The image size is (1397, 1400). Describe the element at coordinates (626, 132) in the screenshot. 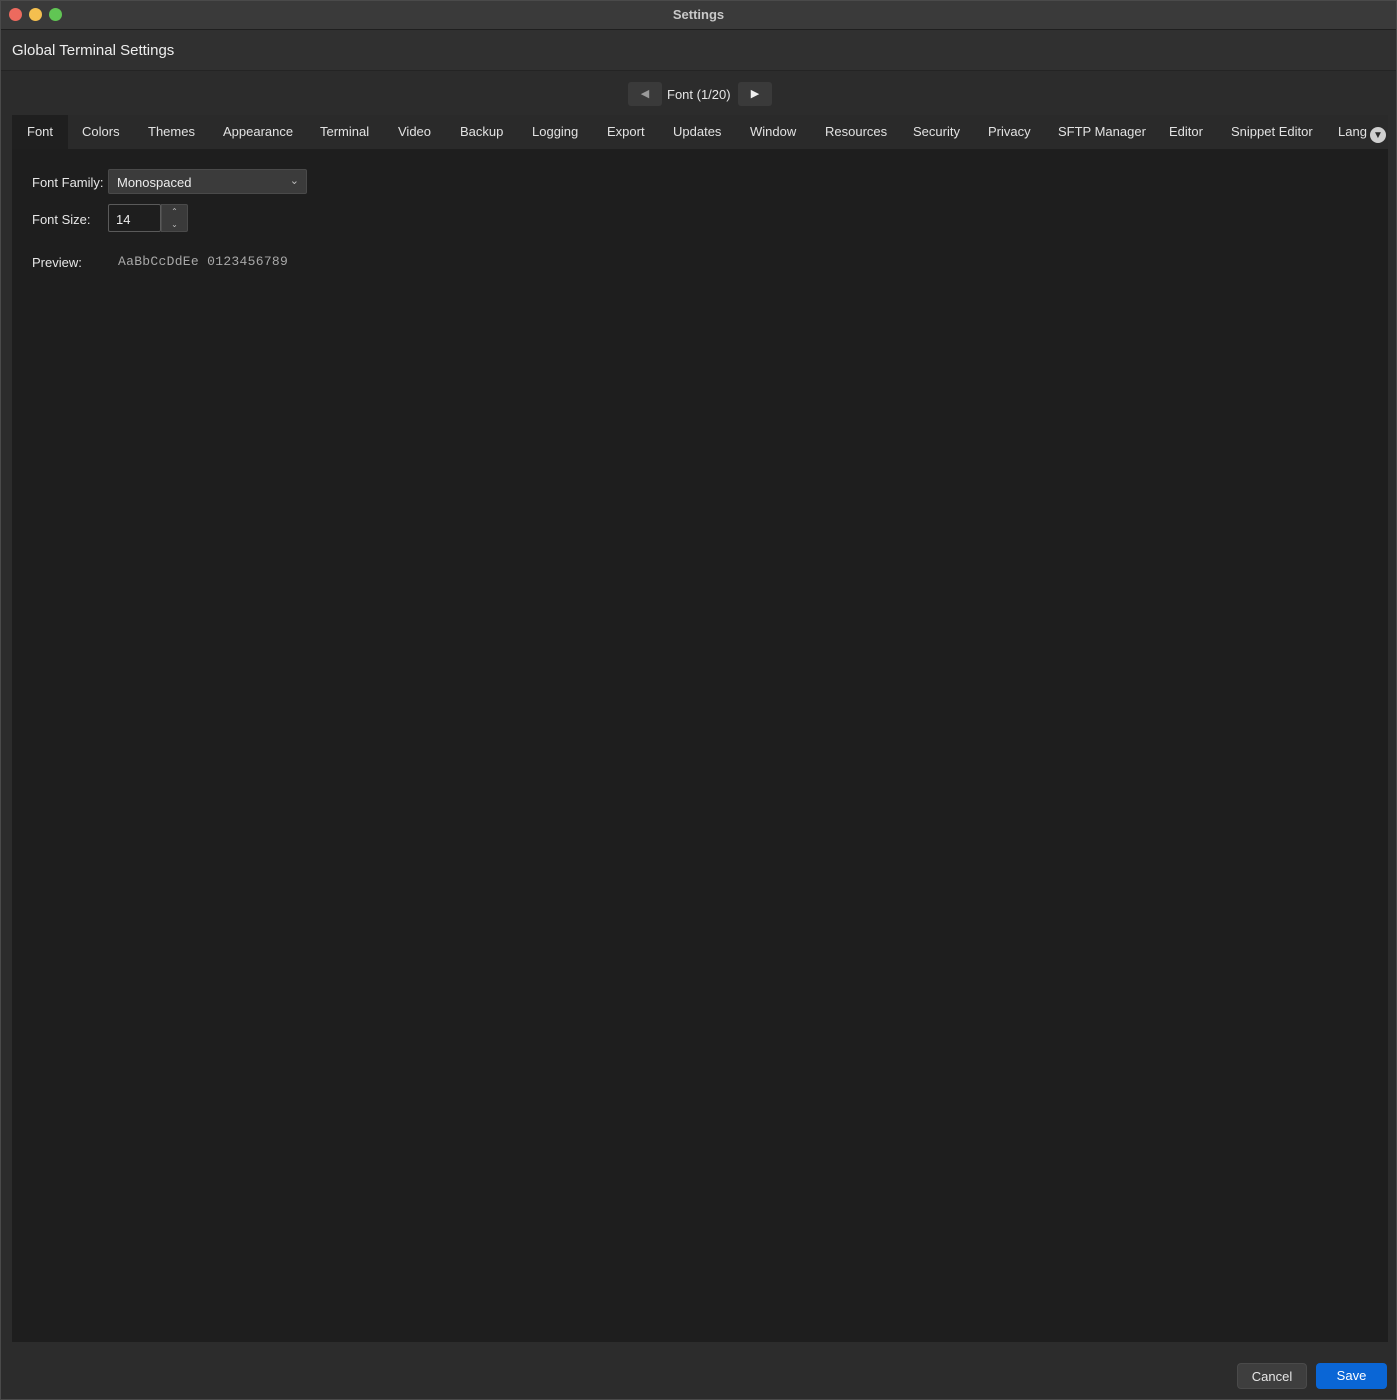

I see `tab-export: Export` at that location.